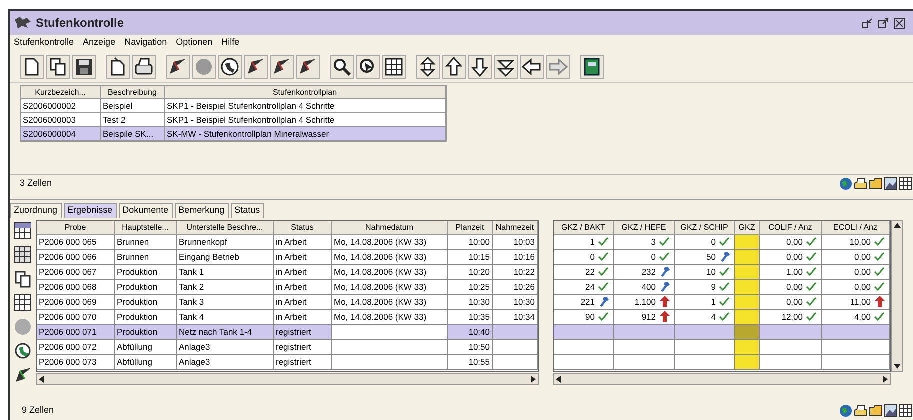  I want to click on table-cell: Tank 1, so click(225, 272).